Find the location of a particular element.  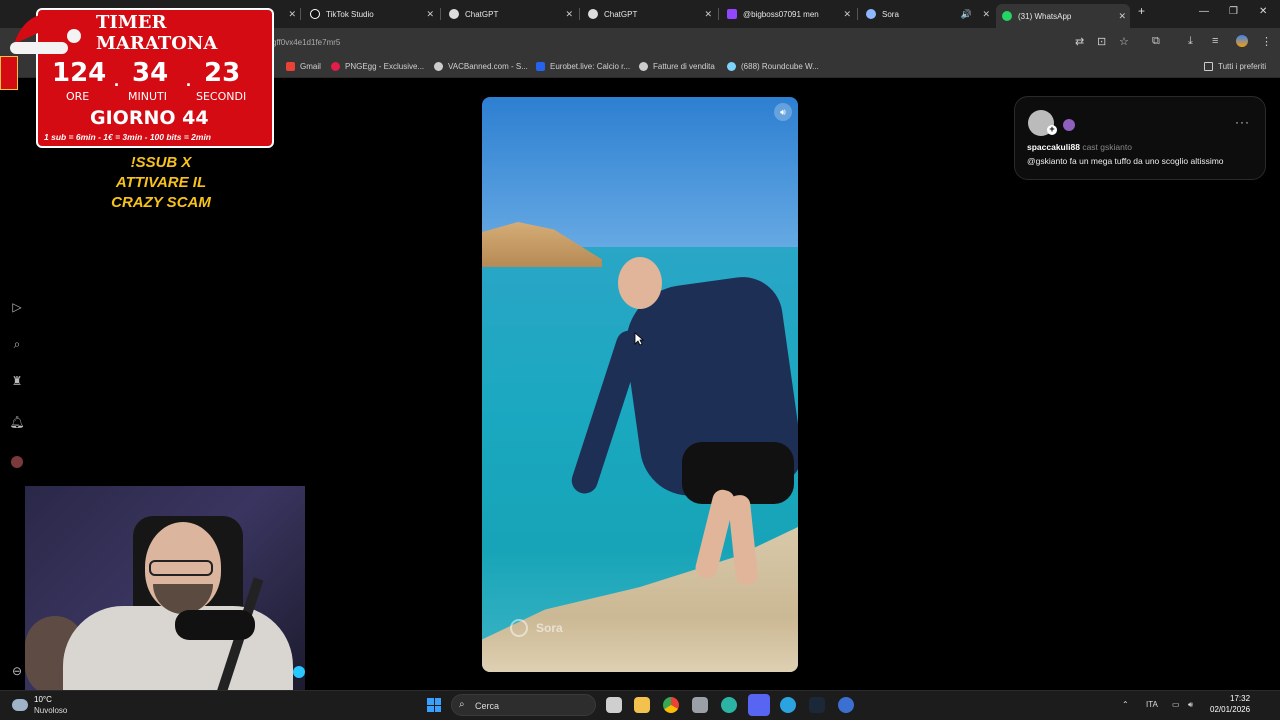

input-language: ITA is located at coordinates (1152, 704).